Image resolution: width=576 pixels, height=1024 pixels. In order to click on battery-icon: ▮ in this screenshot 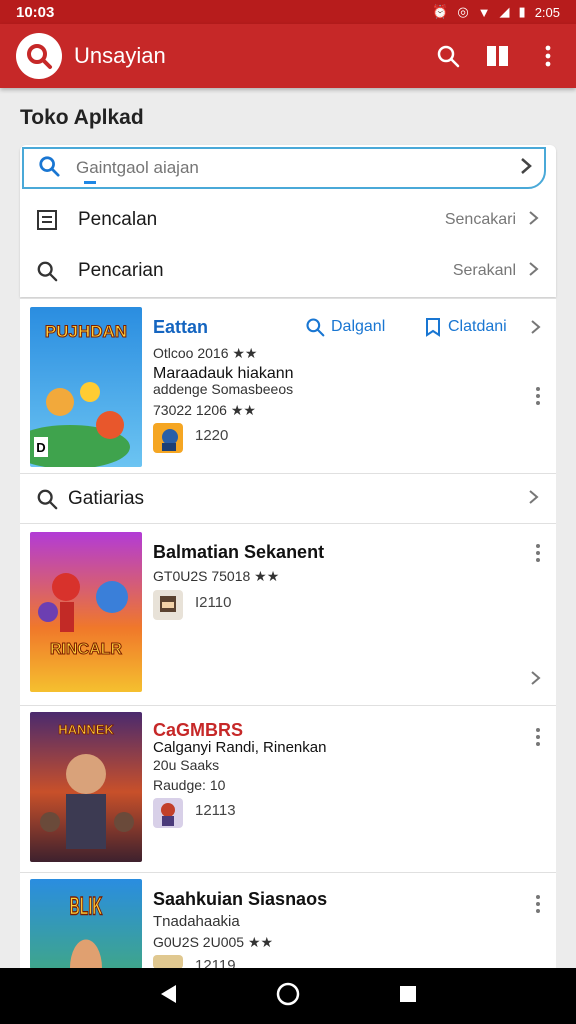, I will do `click(522, 11)`.